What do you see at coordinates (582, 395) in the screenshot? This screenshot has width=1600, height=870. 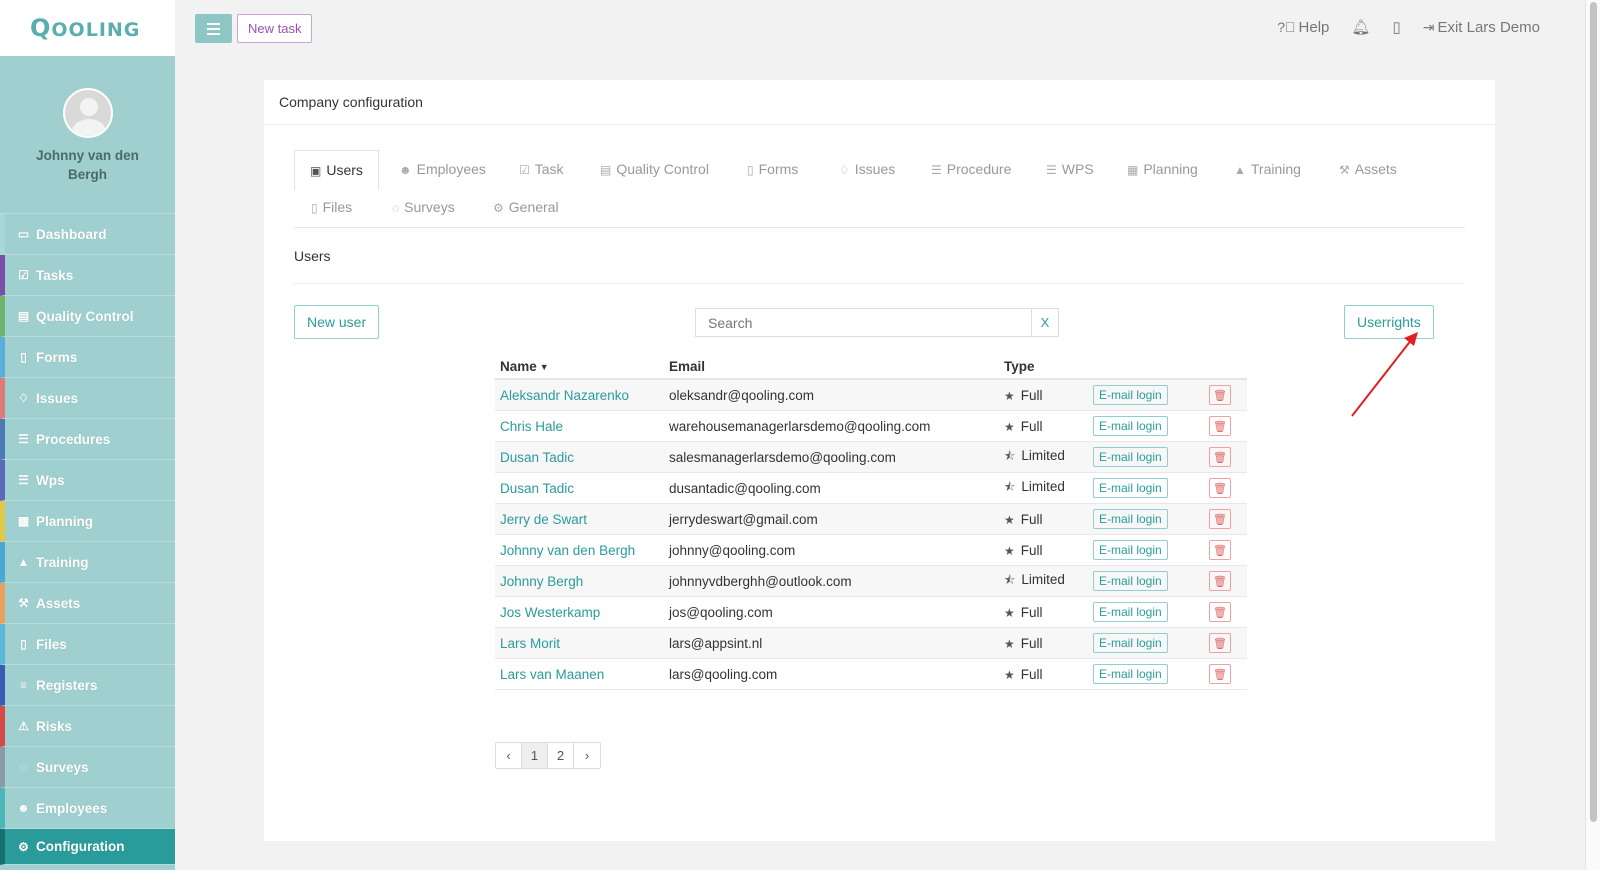 I see `user-name-link: Aleksandr Nazarenko` at bounding box center [582, 395].